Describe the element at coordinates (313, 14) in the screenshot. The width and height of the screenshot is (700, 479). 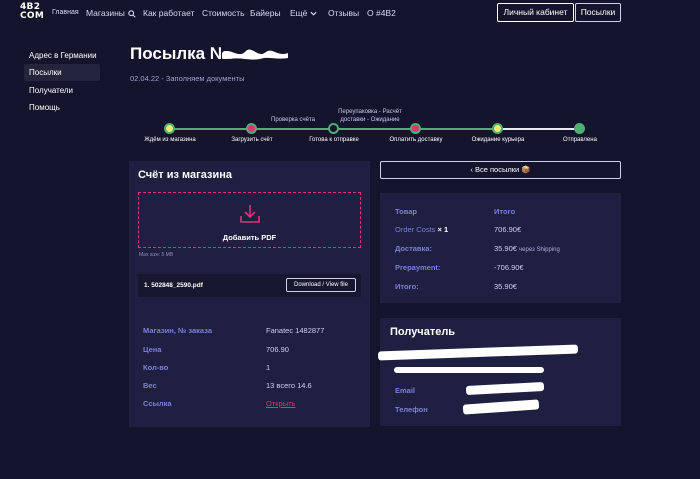
I see `chevron-down-icon` at that location.